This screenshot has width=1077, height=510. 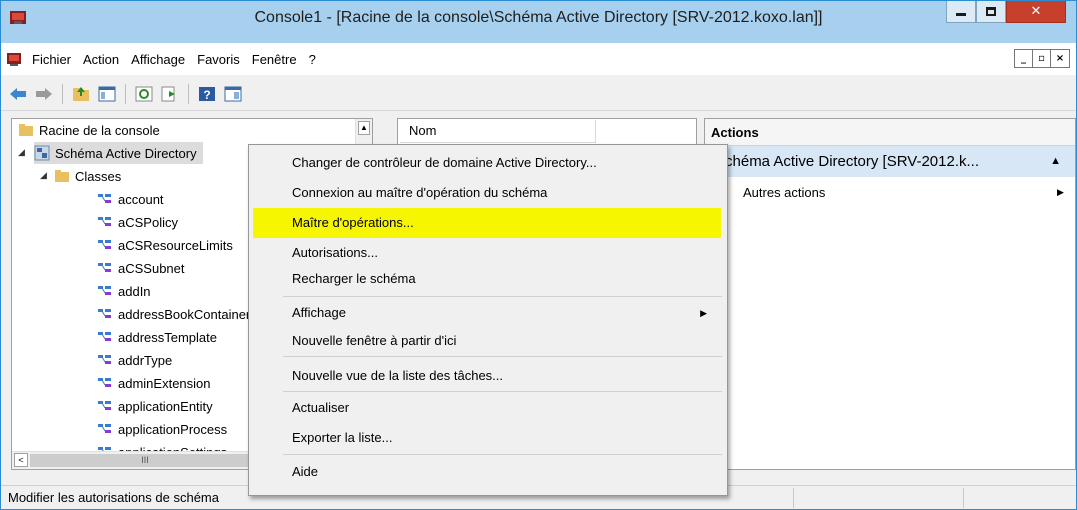 What do you see at coordinates (62, 93) in the screenshot?
I see `toolbar-separator` at bounding box center [62, 93].